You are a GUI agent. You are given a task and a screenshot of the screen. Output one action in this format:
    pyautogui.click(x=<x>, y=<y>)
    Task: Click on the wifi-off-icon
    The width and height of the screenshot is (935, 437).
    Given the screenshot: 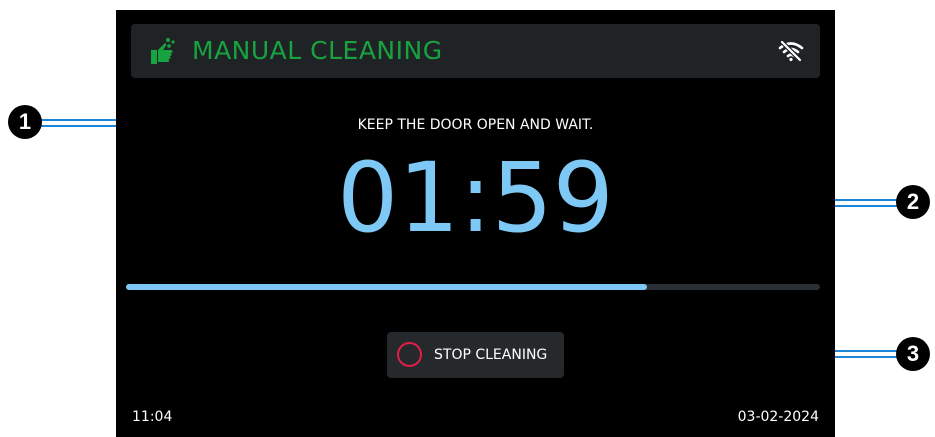 What is the action you would take?
    pyautogui.click(x=791, y=51)
    